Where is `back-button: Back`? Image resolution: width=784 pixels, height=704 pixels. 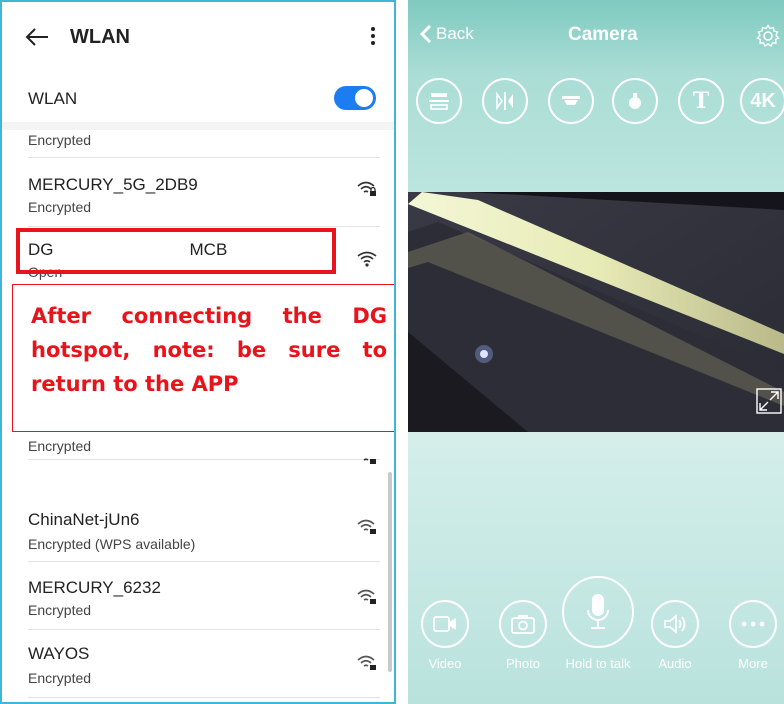 back-button: Back is located at coordinates (447, 34).